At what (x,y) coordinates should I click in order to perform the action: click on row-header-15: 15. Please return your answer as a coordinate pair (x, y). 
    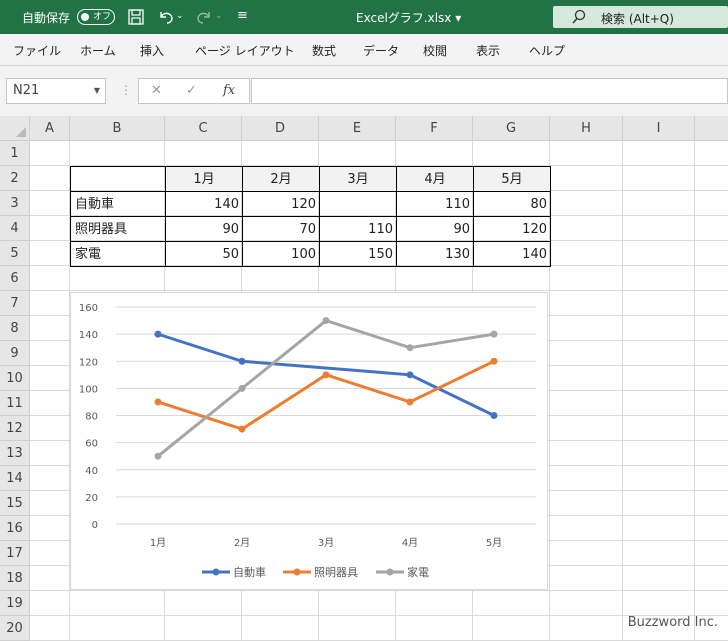
    Looking at the image, I should click on (15, 503).